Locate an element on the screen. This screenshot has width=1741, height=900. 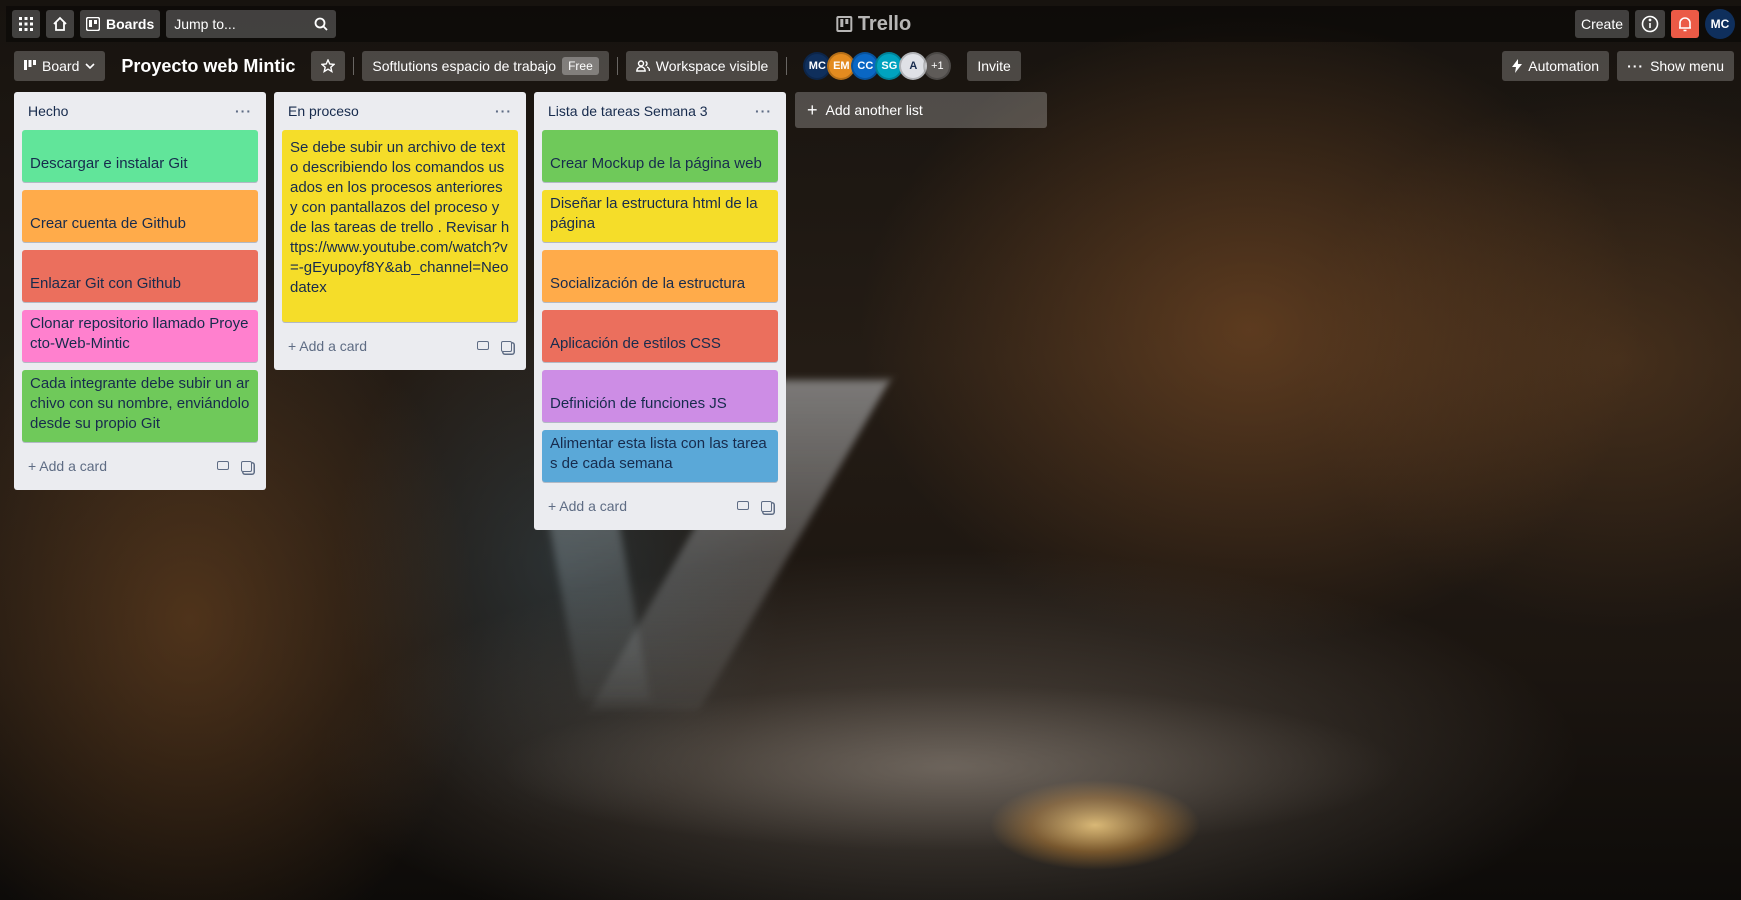
notifications-button is located at coordinates (1685, 24).